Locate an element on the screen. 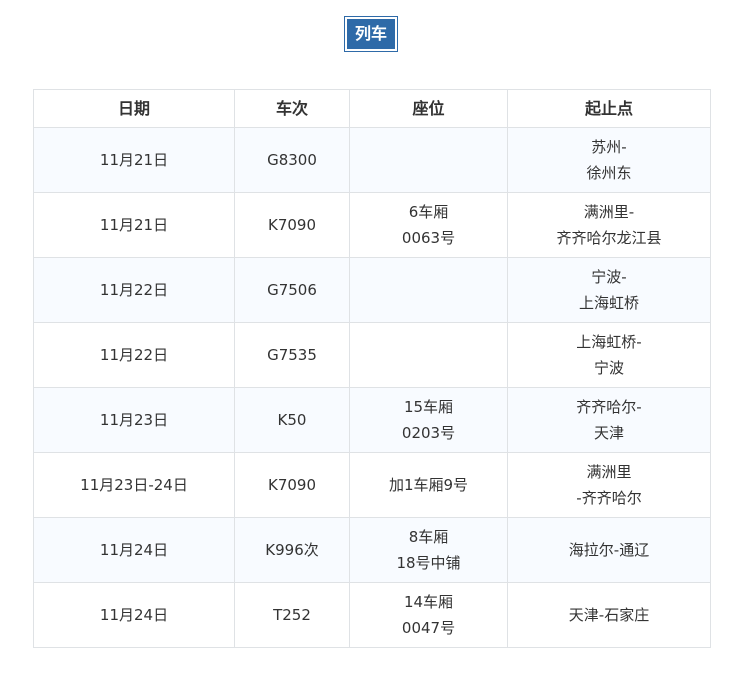 This screenshot has height=681, width=756. table-row: 11月24日 T252 14车厢 0047号 天津-石家庄 is located at coordinates (372, 615).